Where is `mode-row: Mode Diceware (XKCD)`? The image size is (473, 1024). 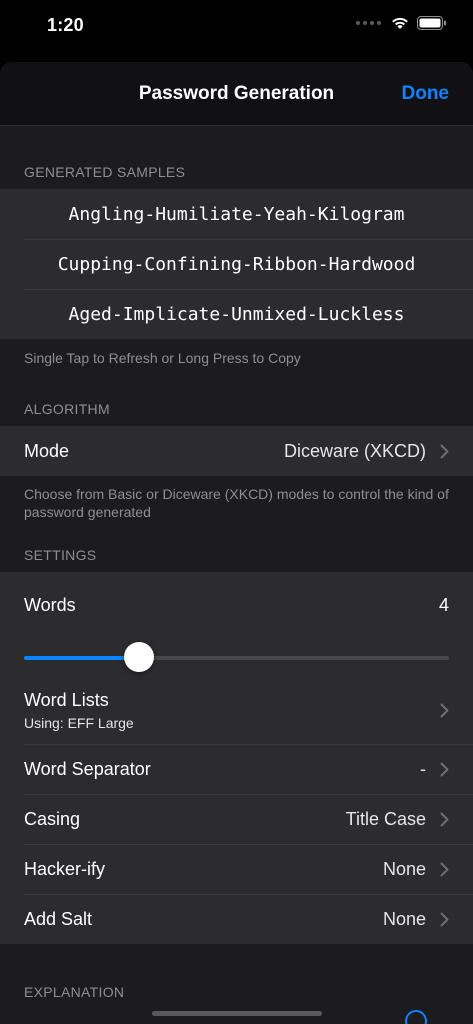
mode-row: Mode Diceware (XKCD) is located at coordinates (236, 451).